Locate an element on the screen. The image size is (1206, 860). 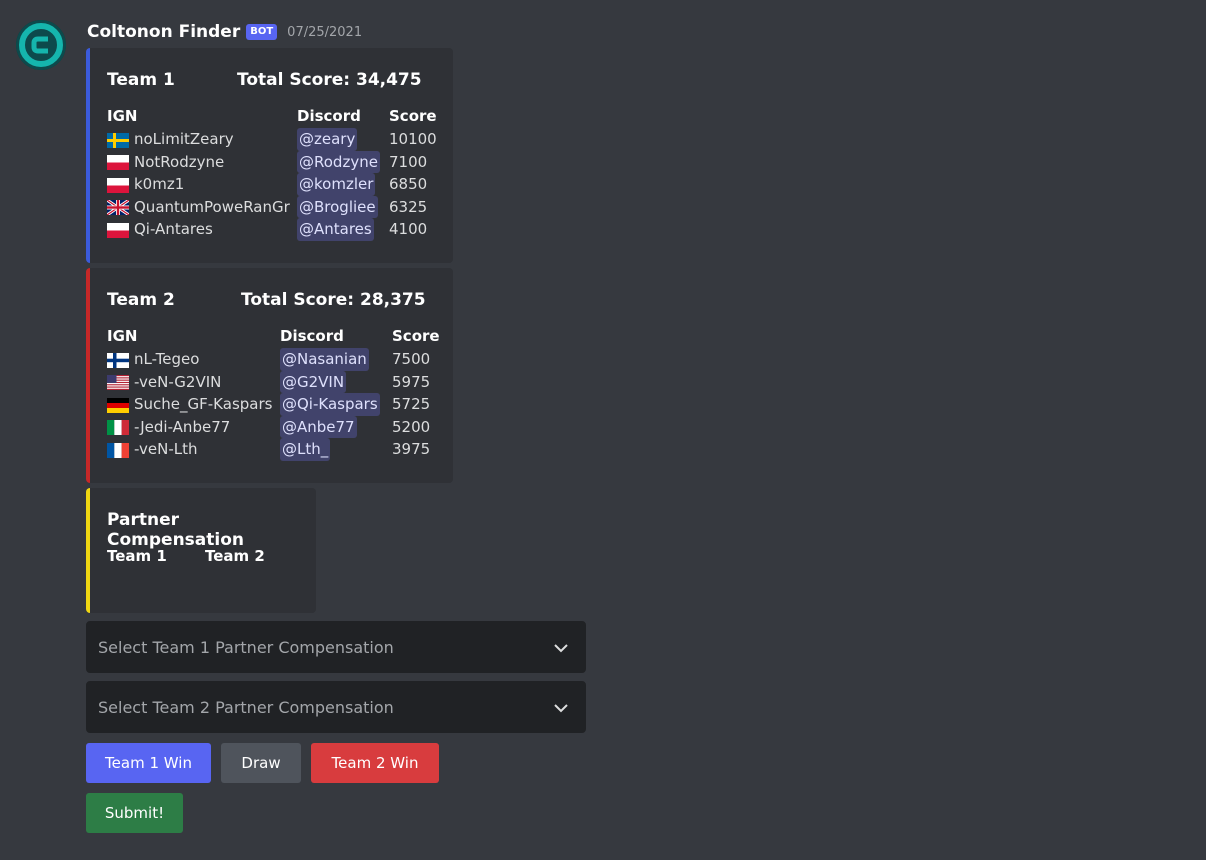
player-score: 10100 is located at coordinates (413, 139).